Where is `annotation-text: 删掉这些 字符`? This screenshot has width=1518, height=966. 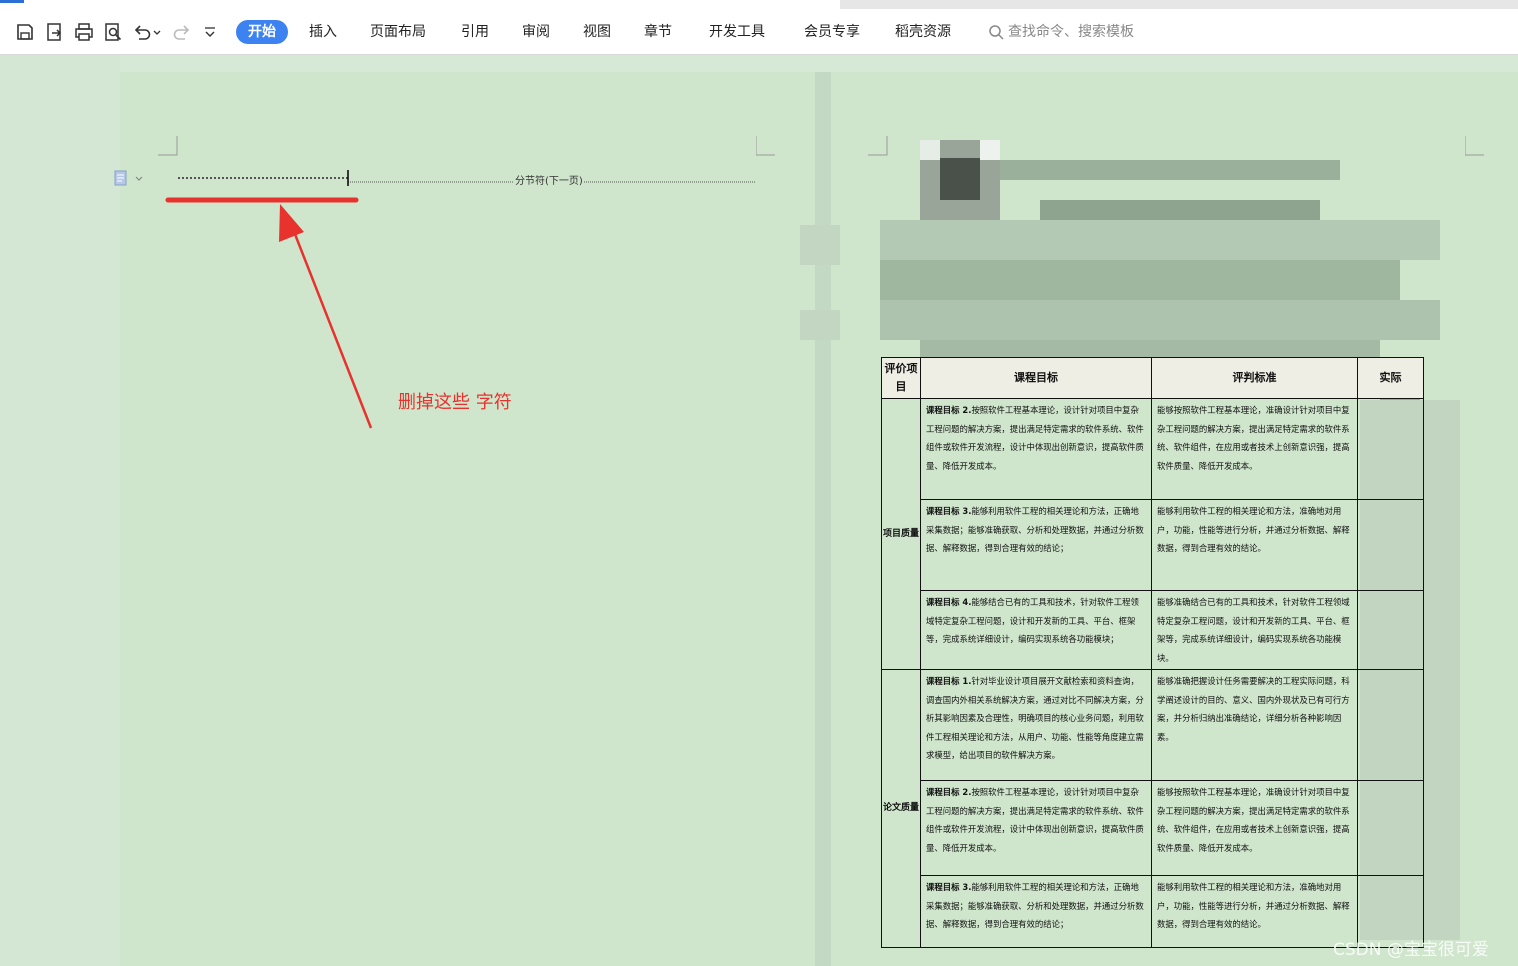 annotation-text: 删掉这些 字符 is located at coordinates (455, 402).